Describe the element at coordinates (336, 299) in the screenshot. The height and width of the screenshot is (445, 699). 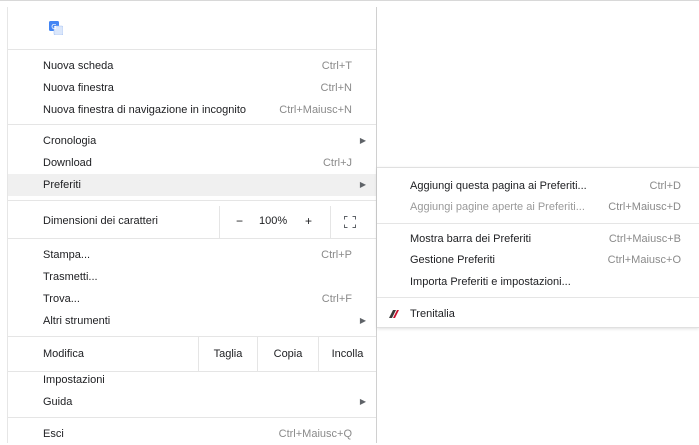
I see `menu-item-shortcut: Ctrl+F` at that location.